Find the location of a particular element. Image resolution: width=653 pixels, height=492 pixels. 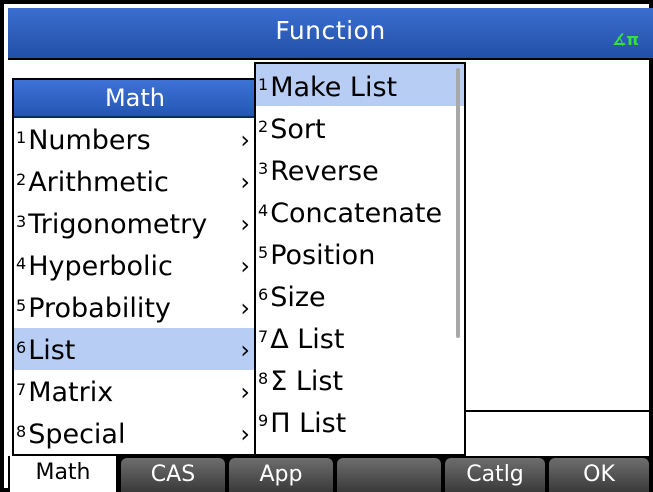

math-menu-item-probability: 5Probability › is located at coordinates (135, 307).